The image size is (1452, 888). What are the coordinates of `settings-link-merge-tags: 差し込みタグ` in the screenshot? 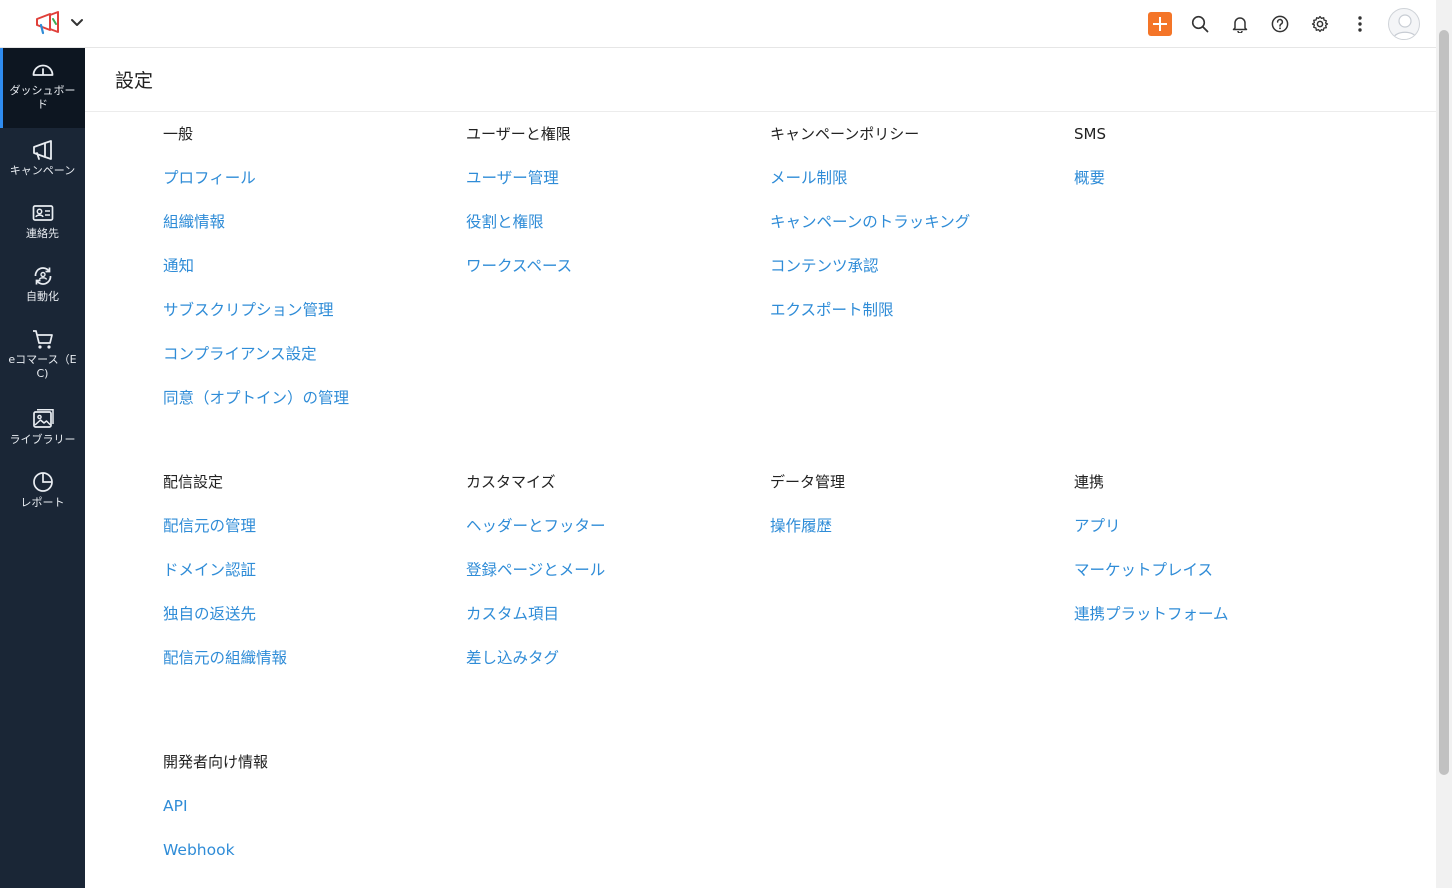 It's located at (616, 658).